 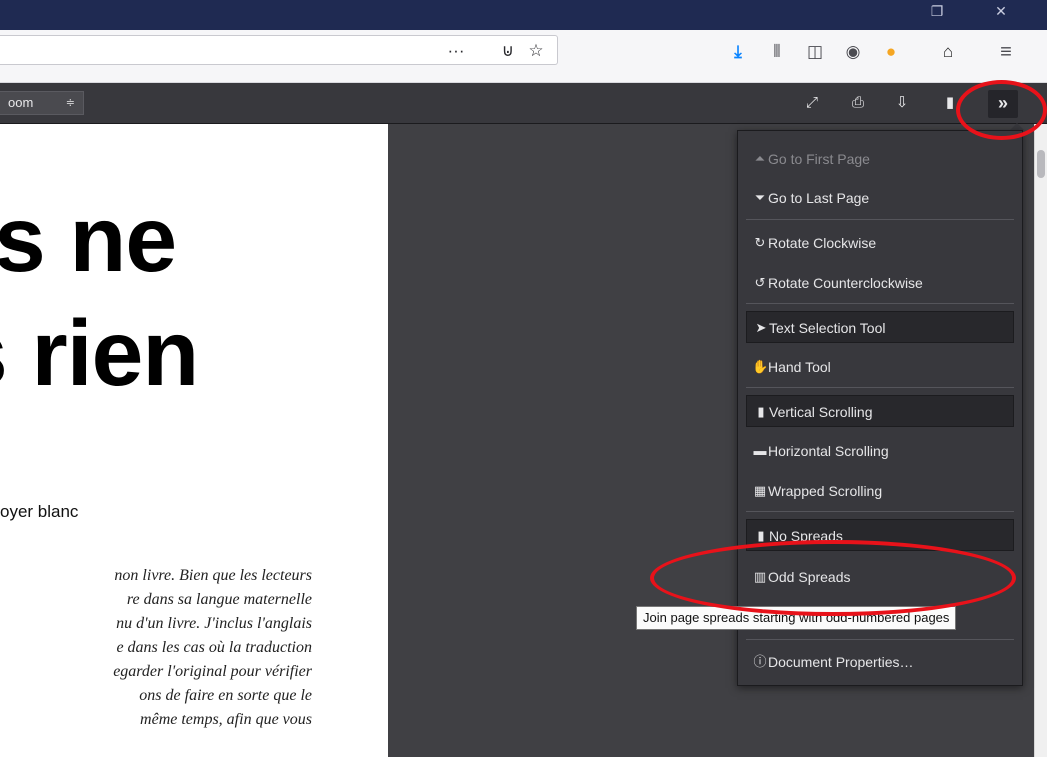 I want to click on text-selection-tool-item: ➤ Text Selection Tool, so click(x=880, y=327).